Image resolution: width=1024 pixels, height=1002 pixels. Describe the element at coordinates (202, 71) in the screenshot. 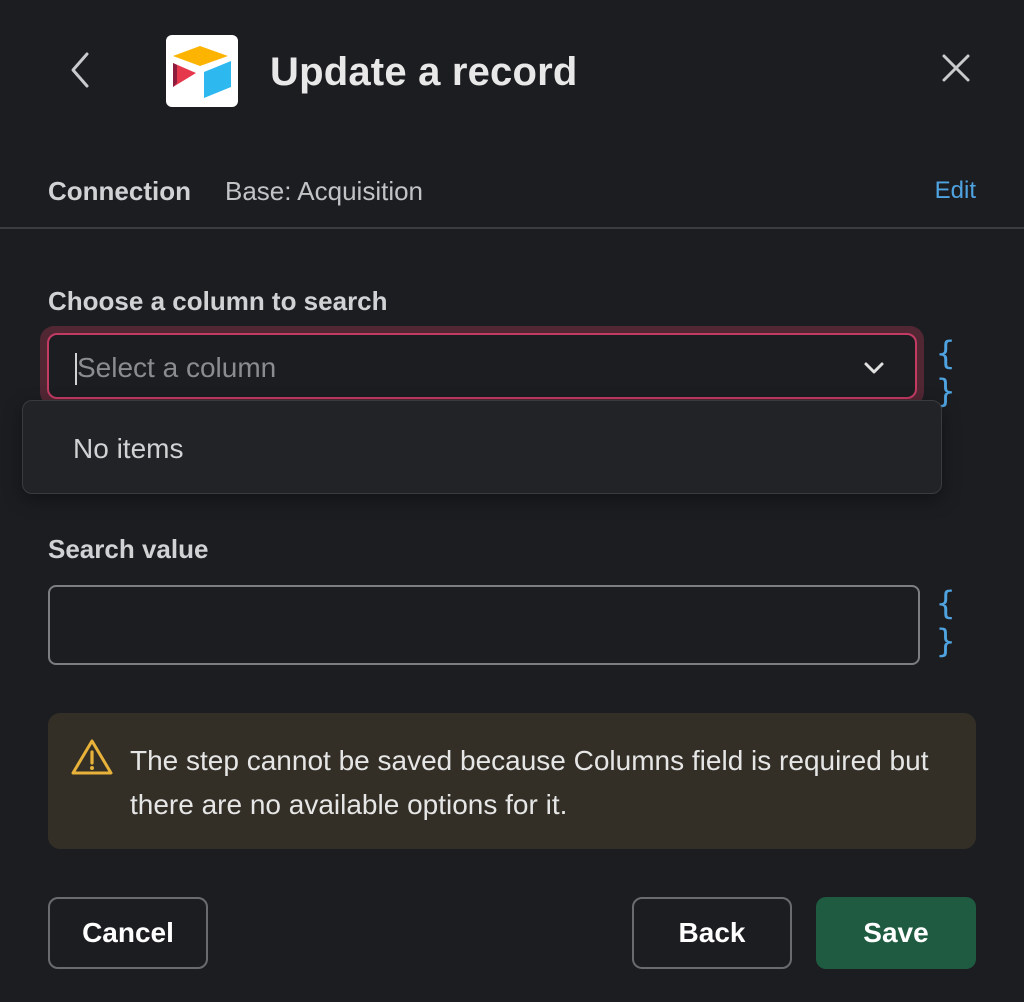

I see `airtable-logo-icon` at that location.